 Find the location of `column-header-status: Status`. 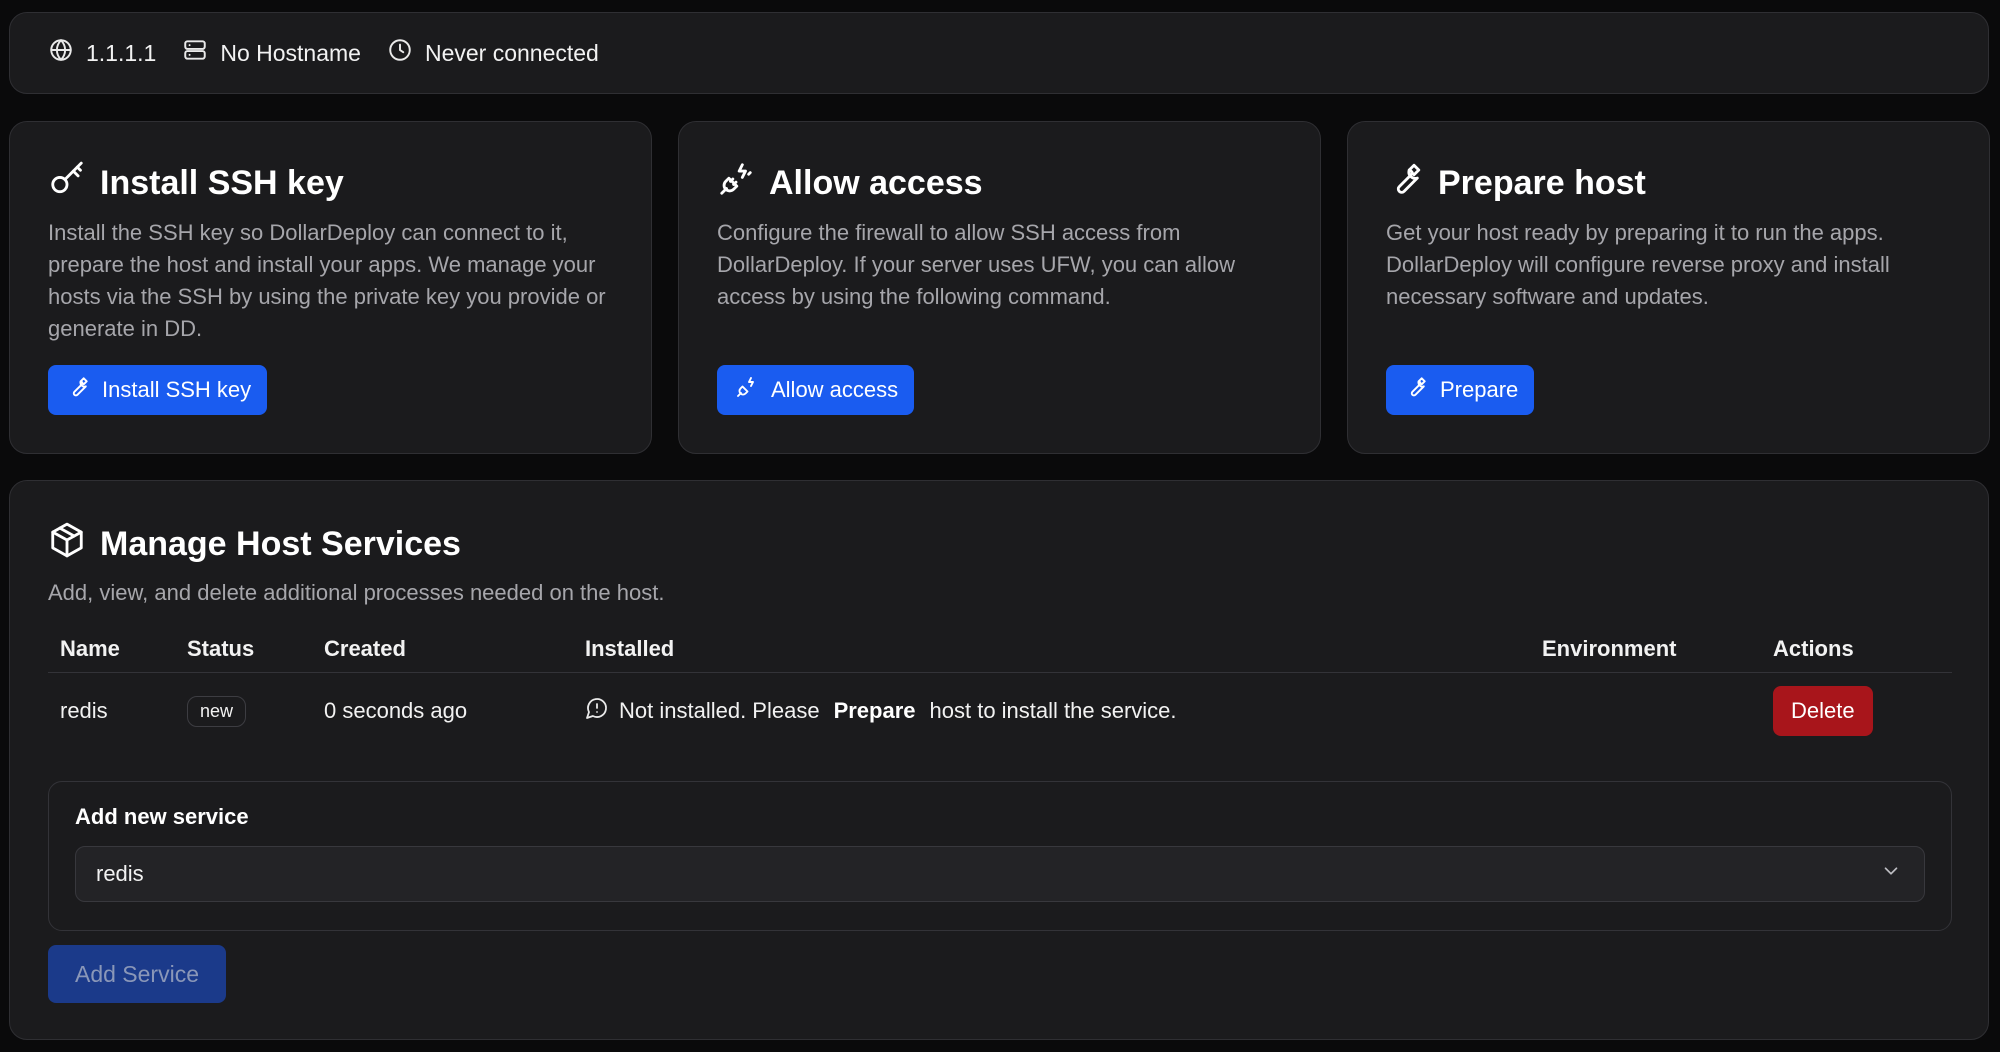

column-header-status: Status is located at coordinates (243, 649).